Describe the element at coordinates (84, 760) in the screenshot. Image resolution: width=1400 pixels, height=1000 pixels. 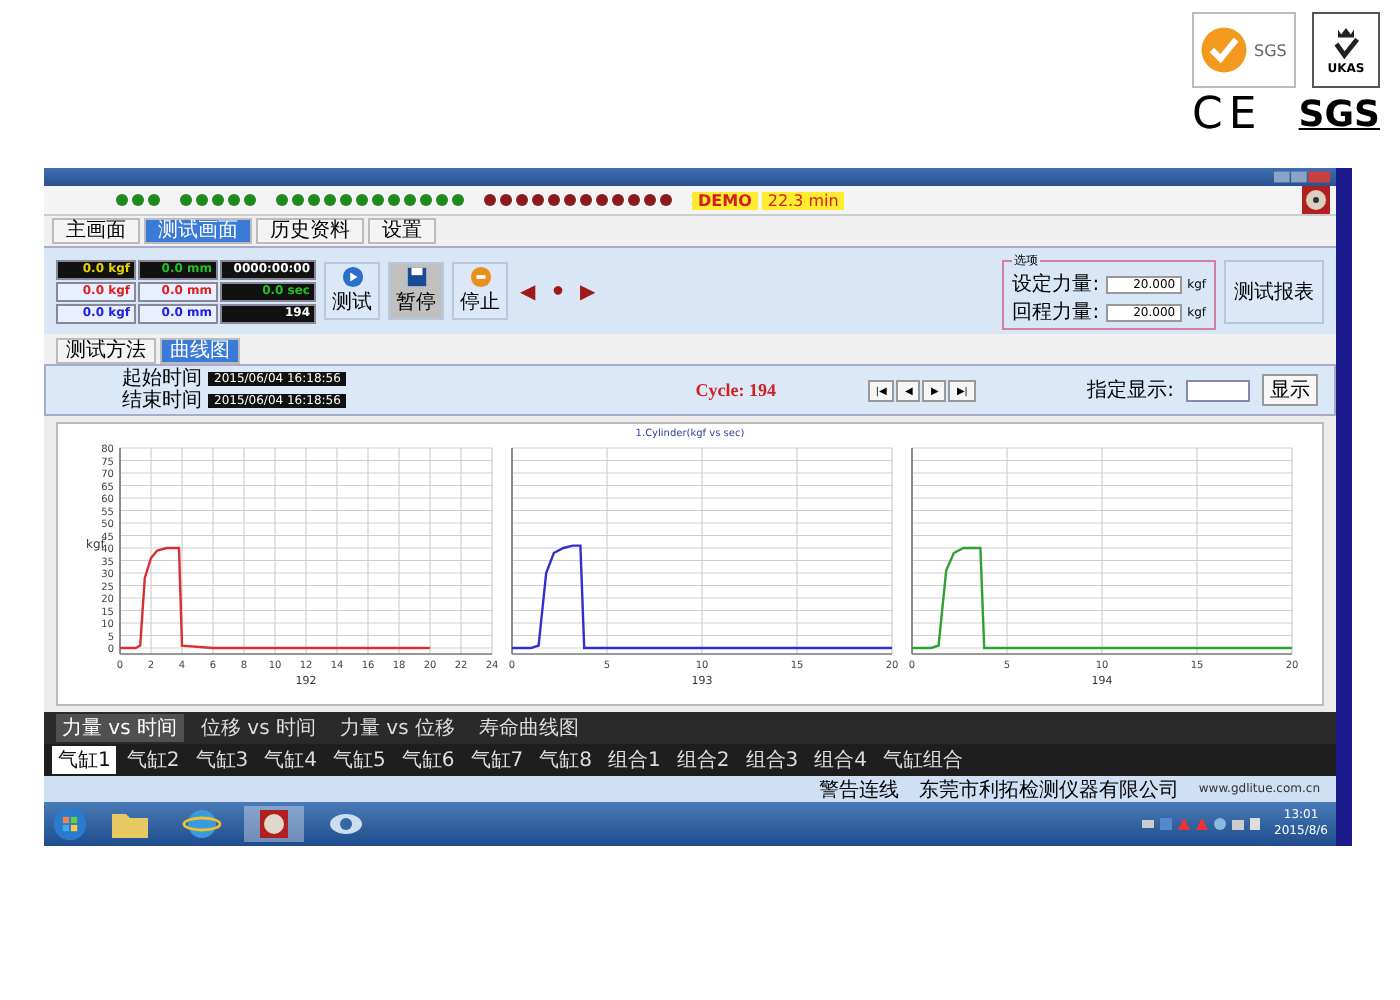
I see `tab: 气缸1` at that location.